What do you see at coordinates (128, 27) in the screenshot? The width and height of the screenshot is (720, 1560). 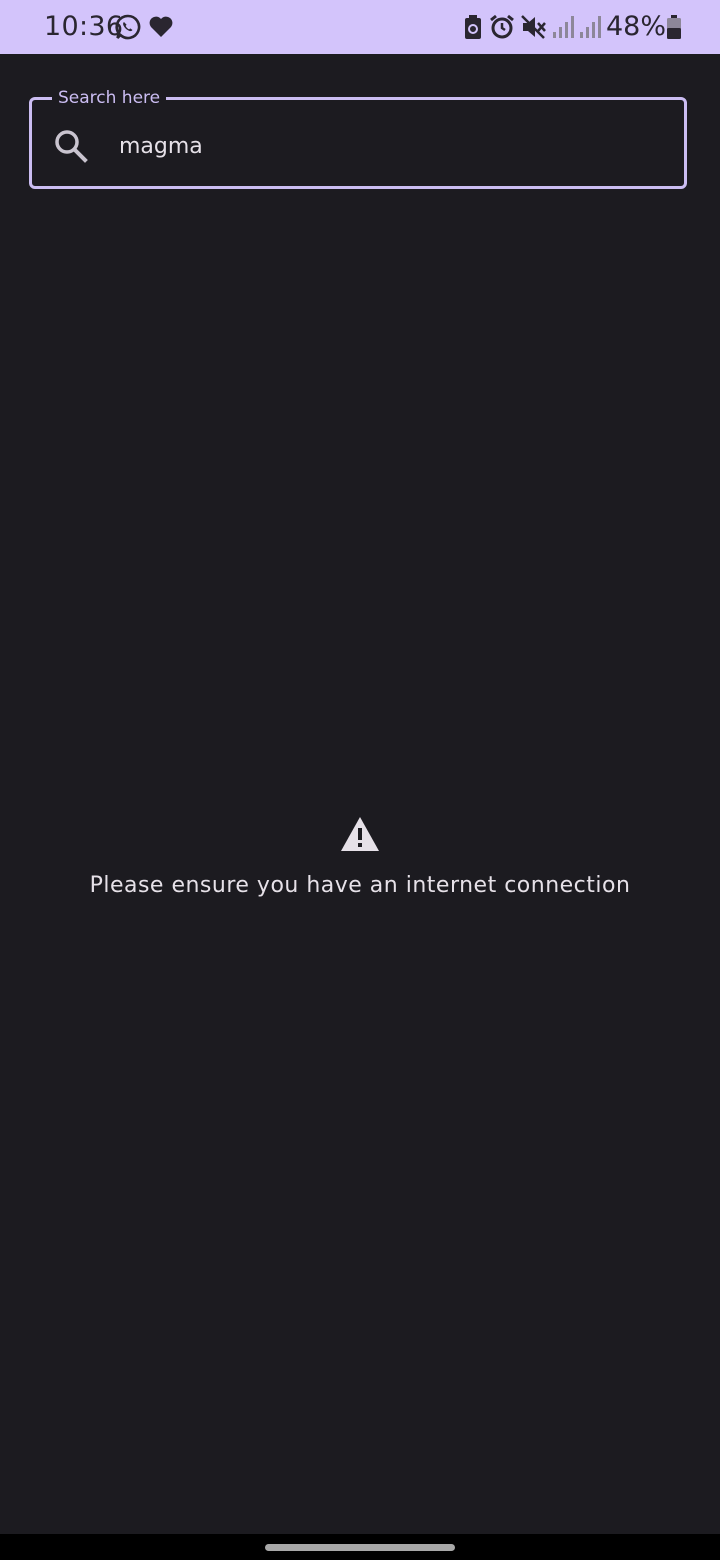 I see `whatsapp-icon` at bounding box center [128, 27].